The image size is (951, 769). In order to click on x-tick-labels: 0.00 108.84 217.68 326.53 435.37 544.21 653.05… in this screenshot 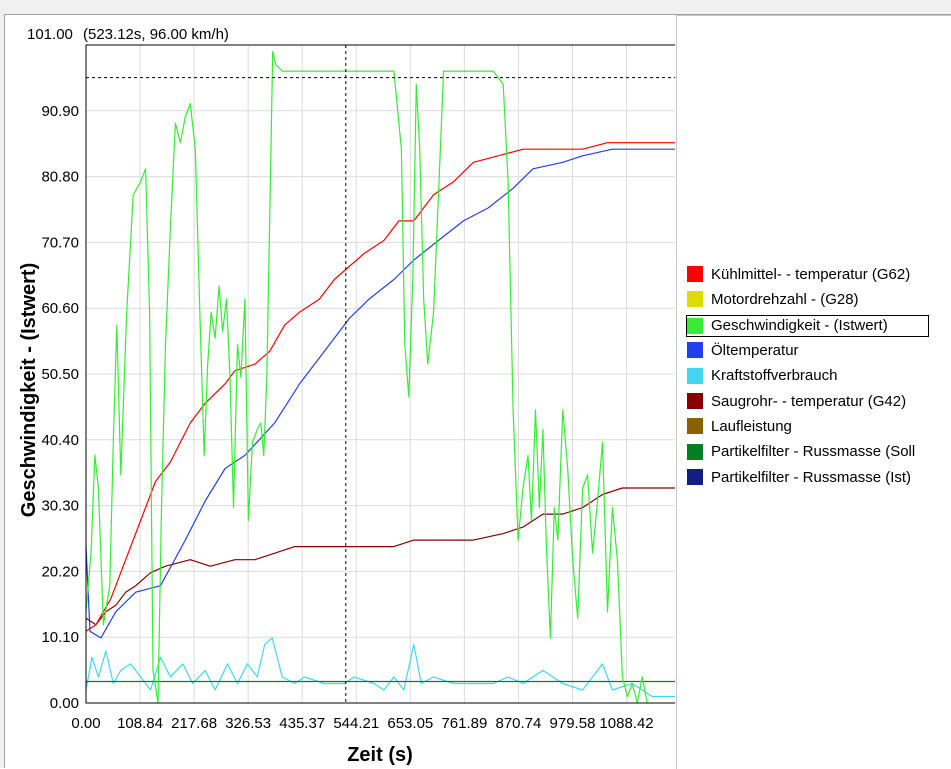, I will do `click(362, 723)`.